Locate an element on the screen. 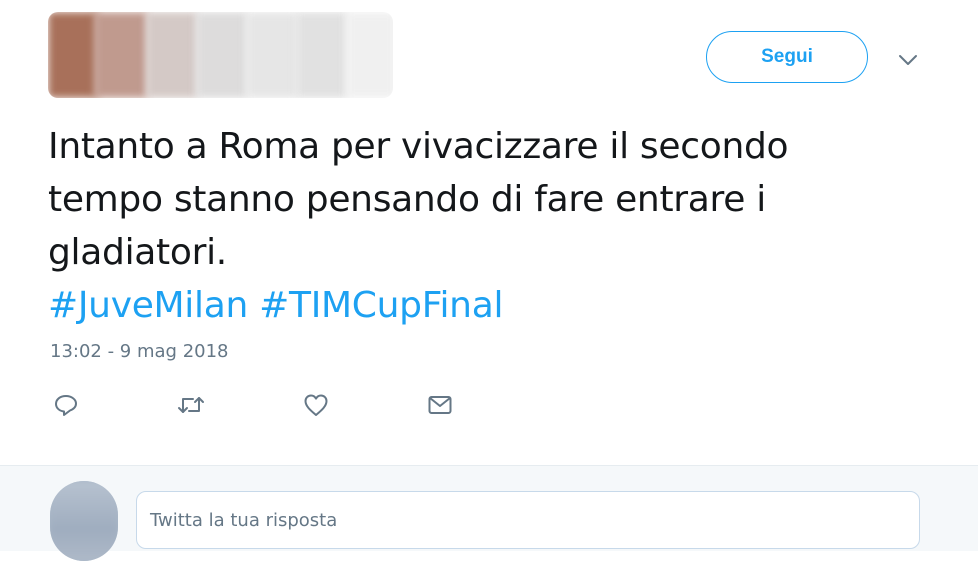 This screenshot has width=978, height=561. reply-button is located at coordinates (66, 405).